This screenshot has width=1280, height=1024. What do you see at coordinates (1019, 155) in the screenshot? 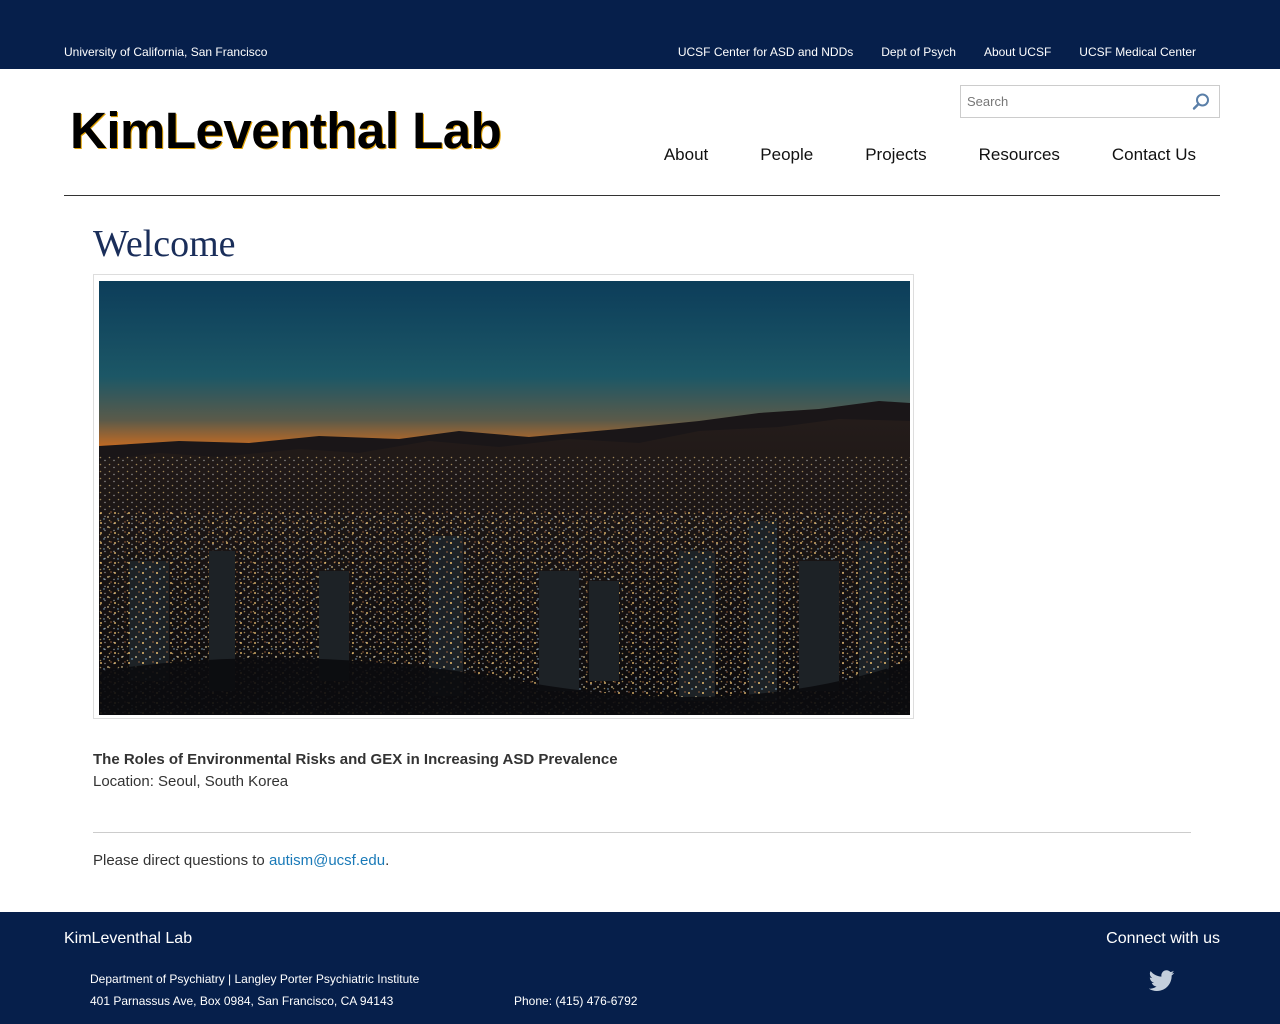
I see `nav-resources: Resources` at bounding box center [1019, 155].